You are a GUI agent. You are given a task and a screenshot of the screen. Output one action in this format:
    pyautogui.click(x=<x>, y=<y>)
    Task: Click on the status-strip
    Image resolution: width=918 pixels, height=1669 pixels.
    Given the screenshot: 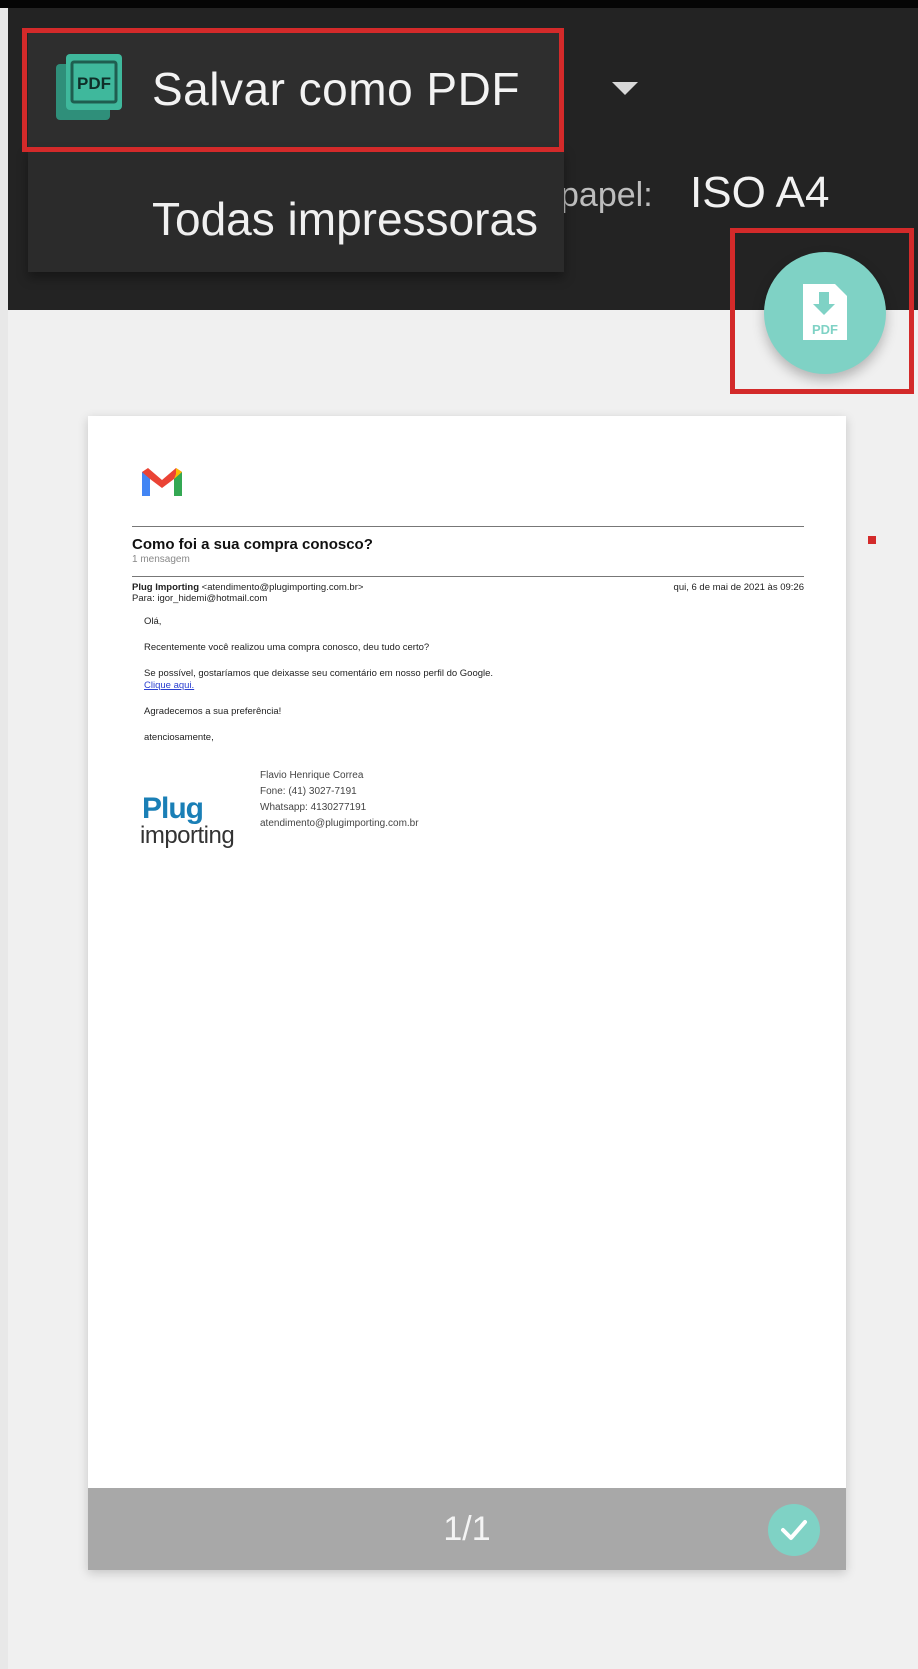 What is the action you would take?
    pyautogui.click(x=459, y=4)
    